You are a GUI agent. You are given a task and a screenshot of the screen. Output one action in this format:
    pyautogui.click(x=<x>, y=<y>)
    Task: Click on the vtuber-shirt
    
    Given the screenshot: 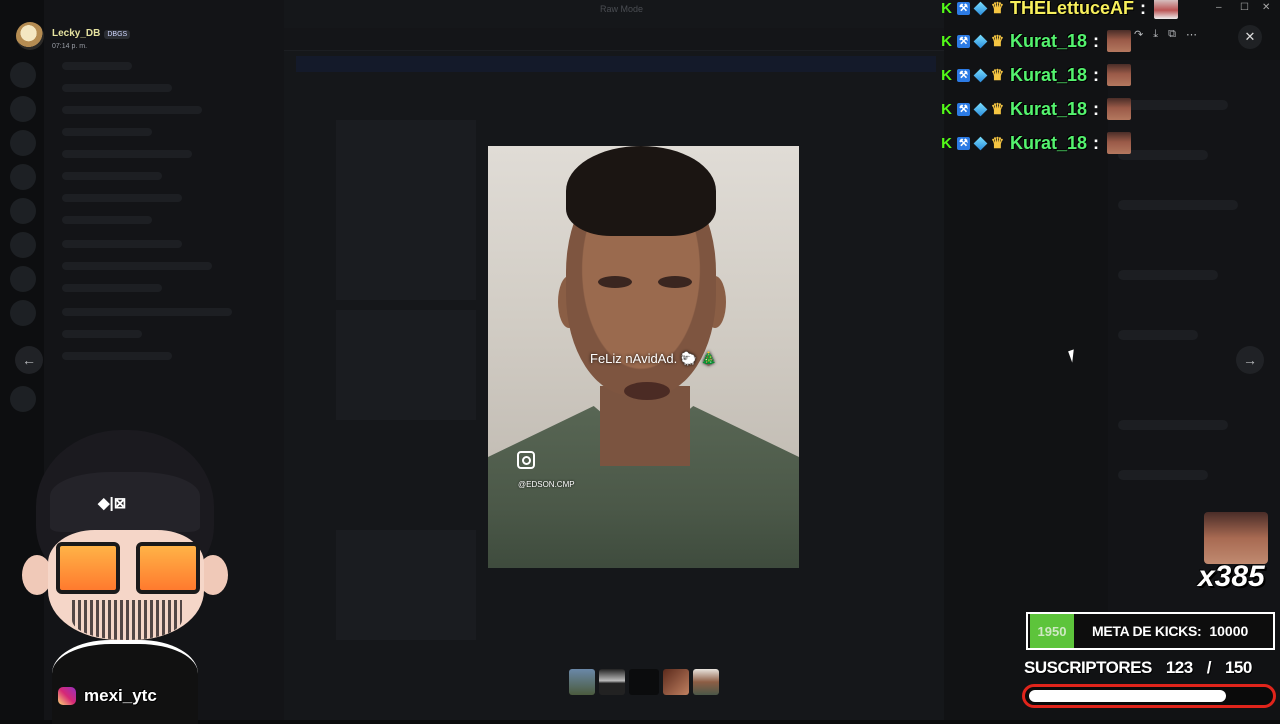 What is the action you would take?
    pyautogui.click(x=125, y=682)
    